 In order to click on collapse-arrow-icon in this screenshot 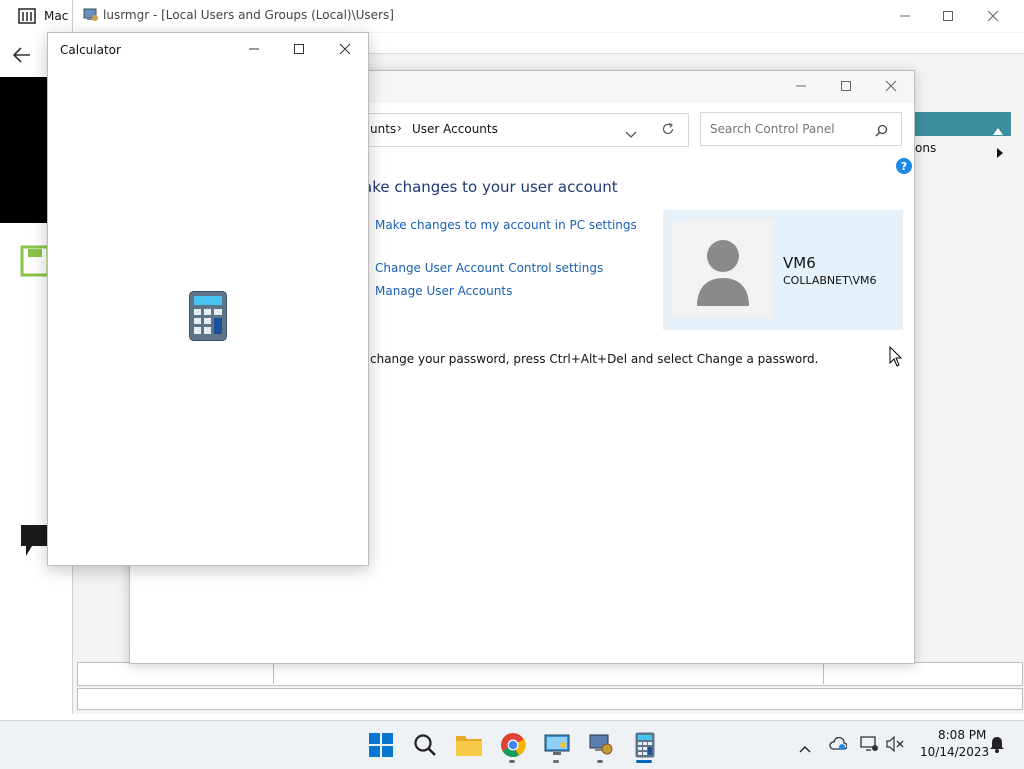, I will do `click(998, 129)`.